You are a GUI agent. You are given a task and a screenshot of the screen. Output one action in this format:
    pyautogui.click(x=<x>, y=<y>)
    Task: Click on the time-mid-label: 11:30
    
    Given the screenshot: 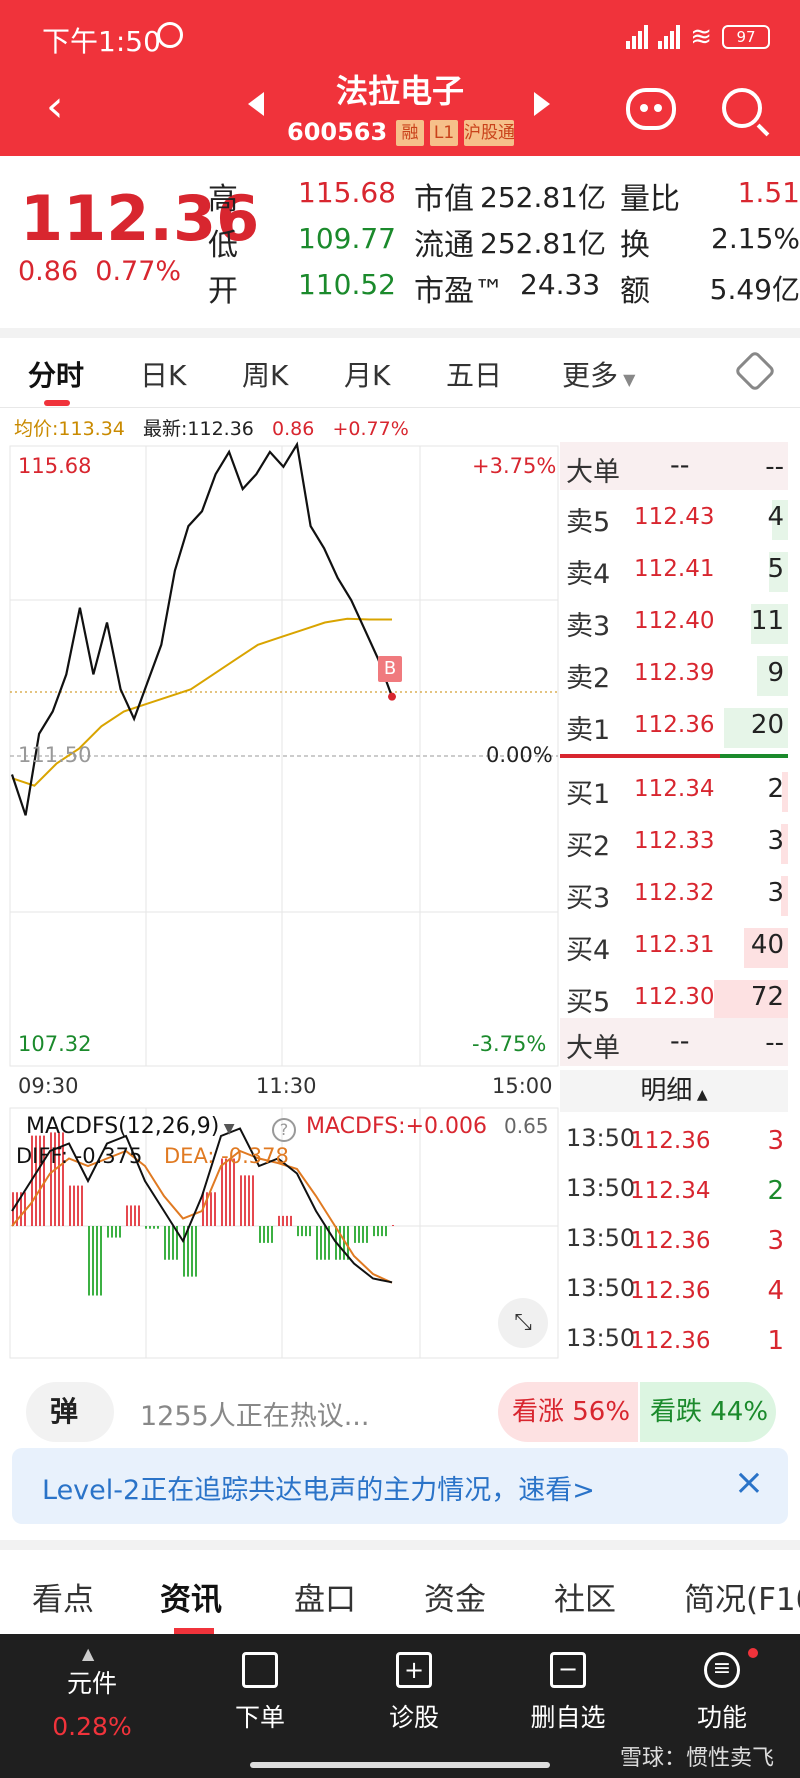 What is the action you would take?
    pyautogui.click(x=286, y=1086)
    